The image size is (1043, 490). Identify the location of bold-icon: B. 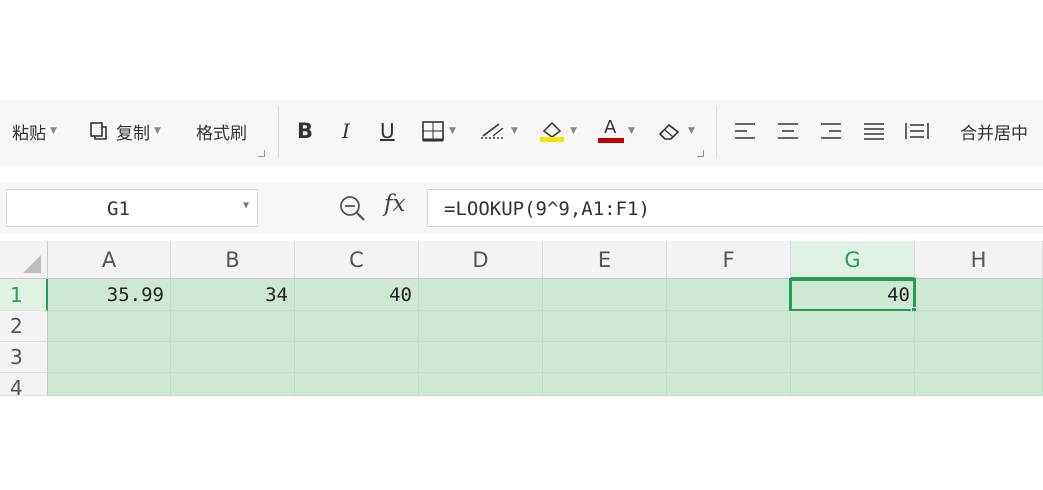
(305, 131).